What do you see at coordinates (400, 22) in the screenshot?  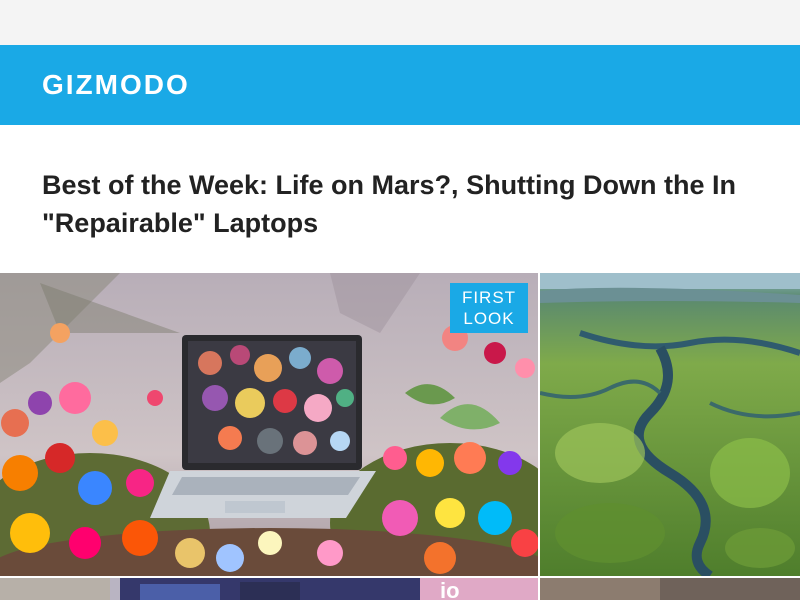 I see `top-spacer` at bounding box center [400, 22].